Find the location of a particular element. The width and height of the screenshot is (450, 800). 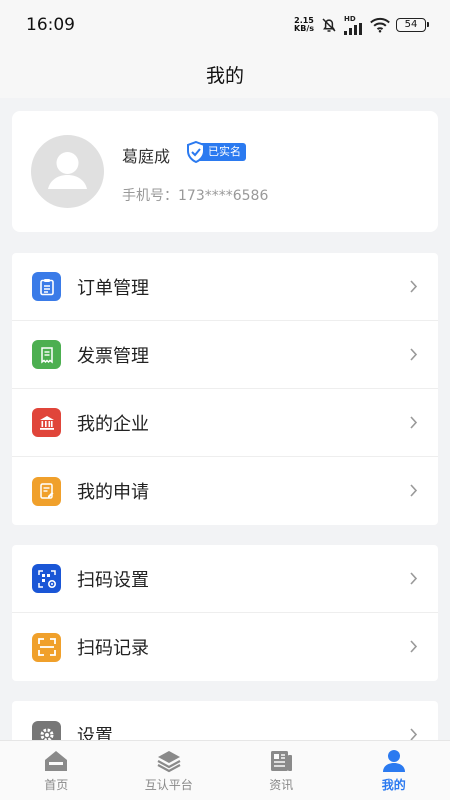

receipt-icon is located at coordinates (46, 354).